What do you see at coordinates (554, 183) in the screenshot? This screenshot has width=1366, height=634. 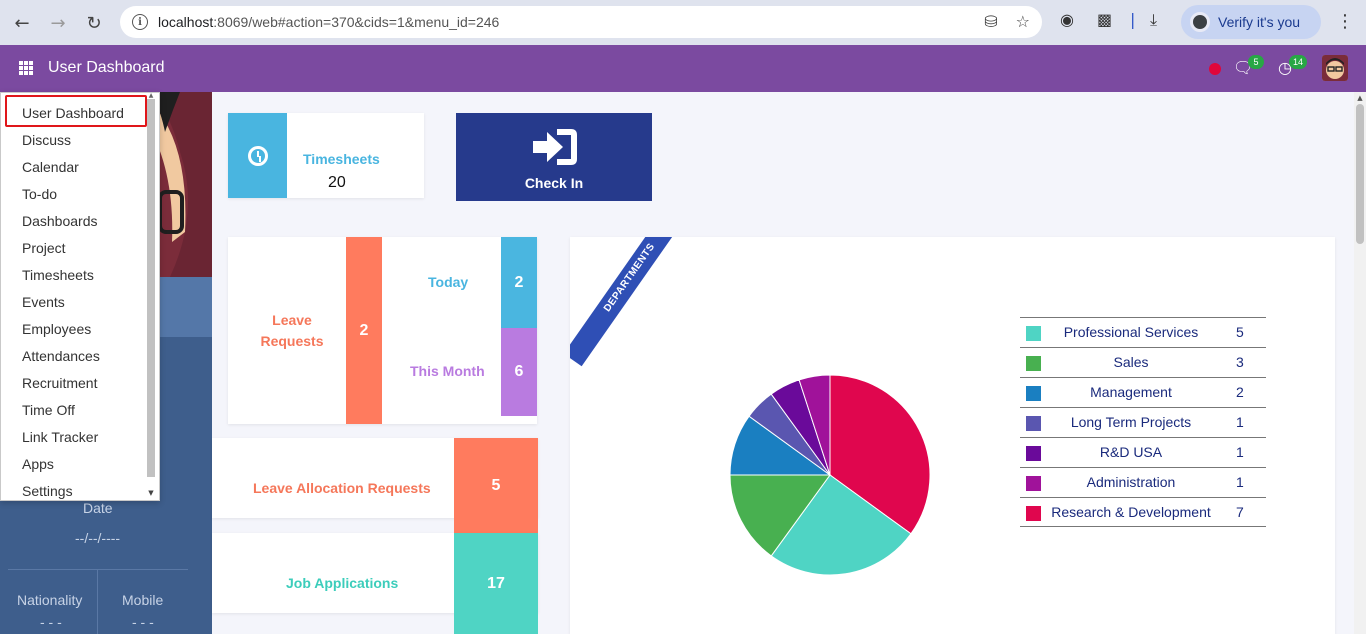 I see `check-in-label: Check In` at bounding box center [554, 183].